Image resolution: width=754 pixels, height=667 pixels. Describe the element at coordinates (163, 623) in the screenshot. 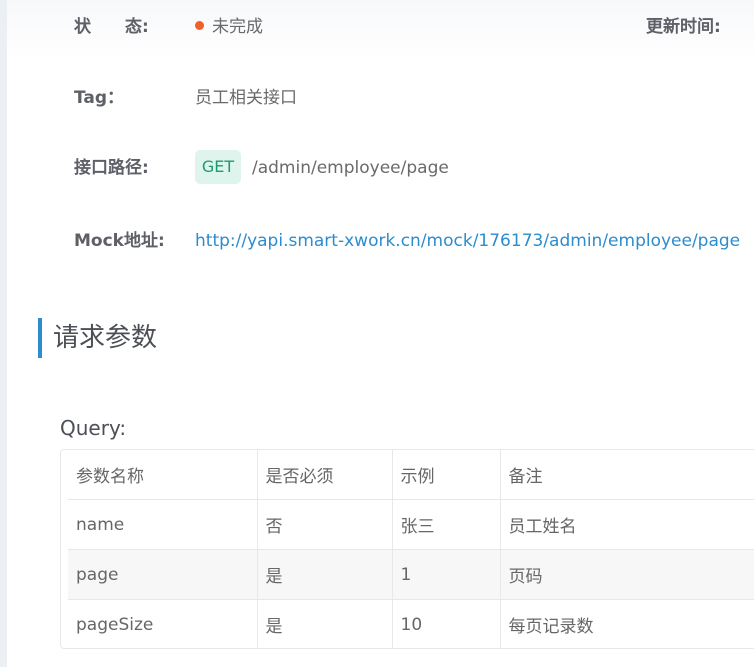

I see `param-name-cell: pageSize` at that location.